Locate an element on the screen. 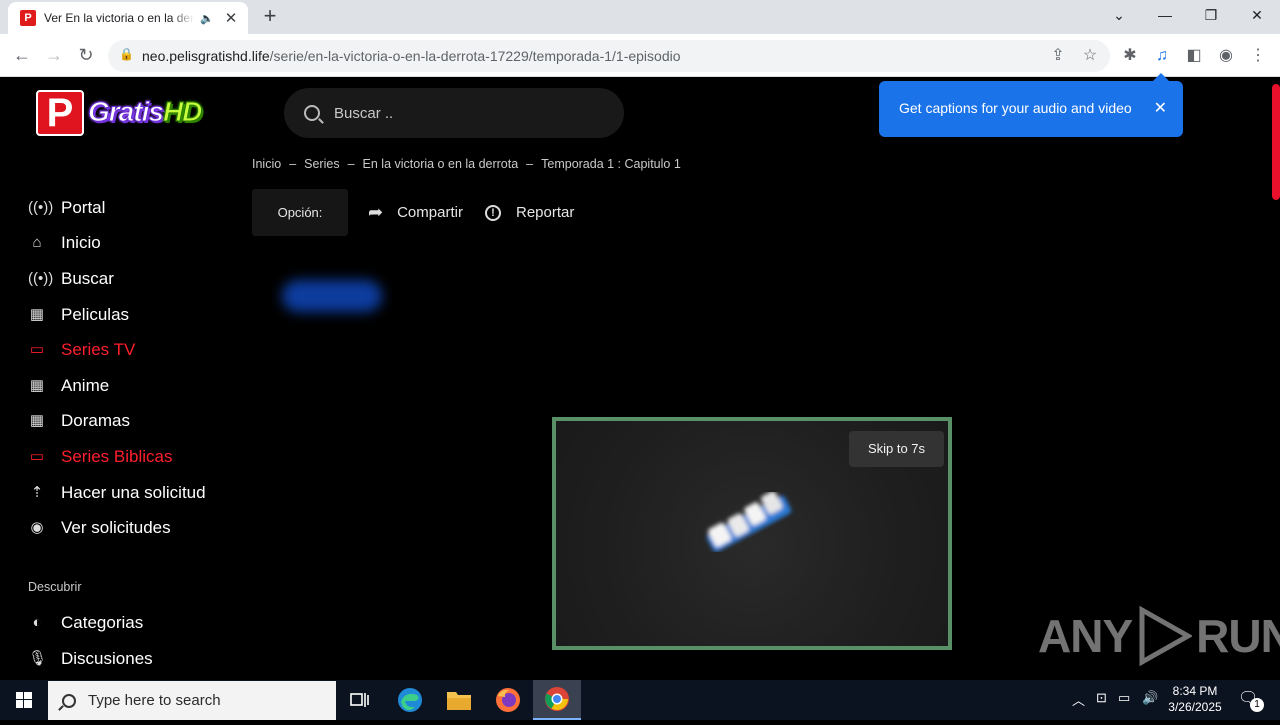 The height and width of the screenshot is (725, 1280). blurred-button is located at coordinates (332, 296).